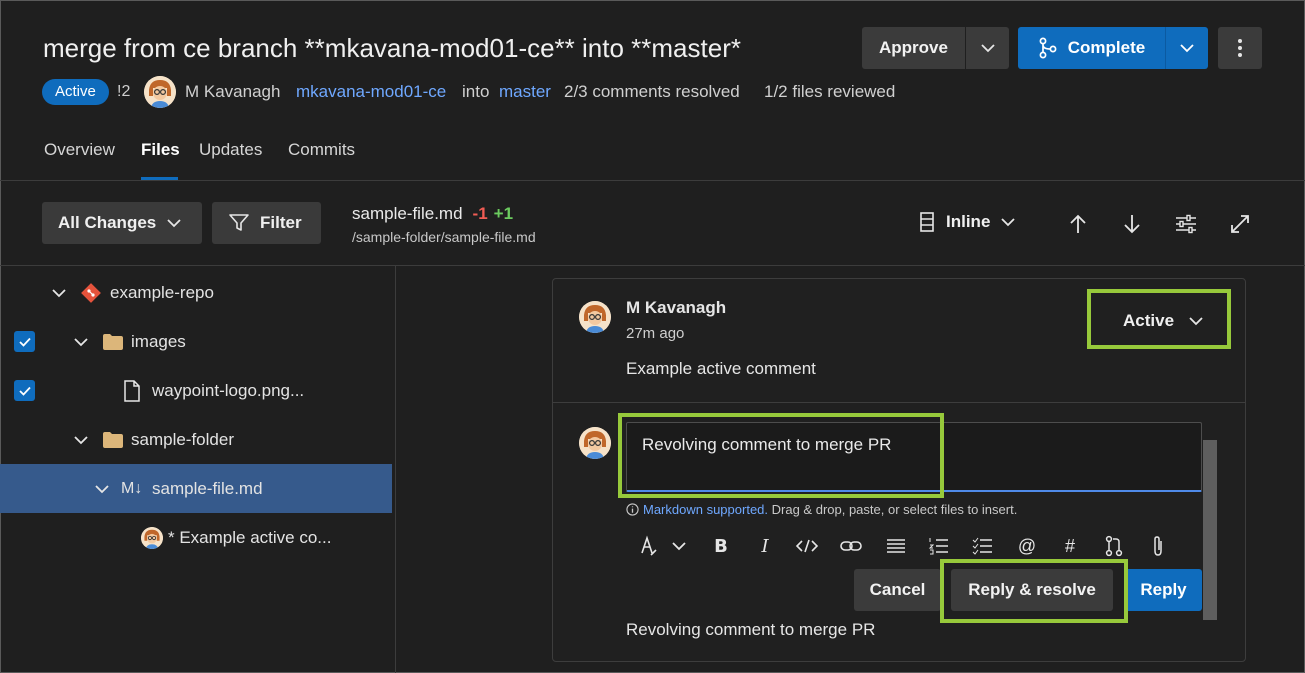 The height and width of the screenshot is (673, 1305). I want to click on more-vertical-icon, so click(1240, 48).